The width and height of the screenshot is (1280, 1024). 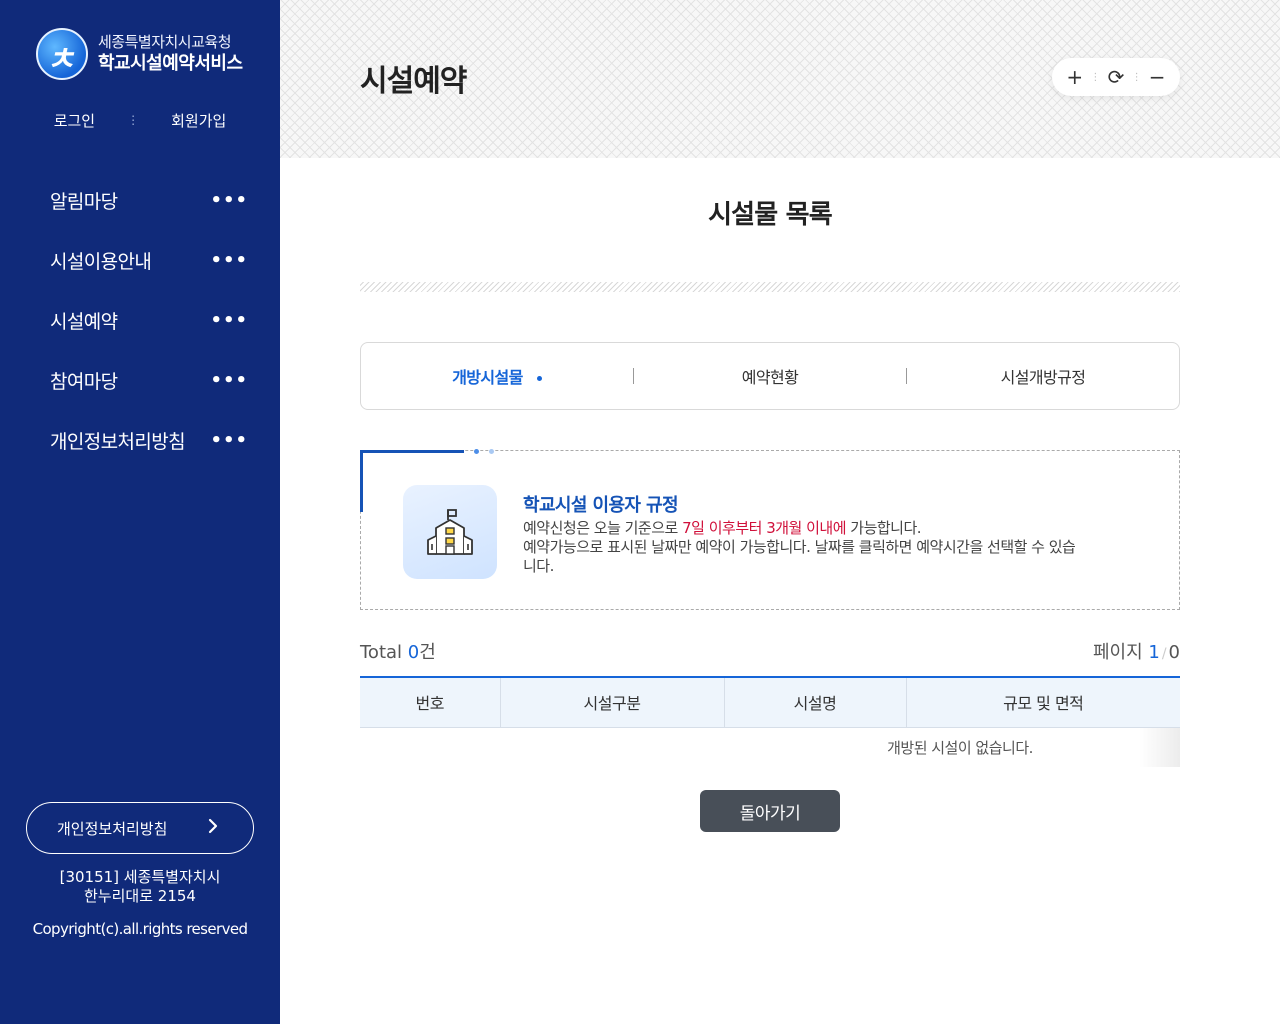 What do you see at coordinates (198, 120) in the screenshot?
I see `signup-link: 회원가입` at bounding box center [198, 120].